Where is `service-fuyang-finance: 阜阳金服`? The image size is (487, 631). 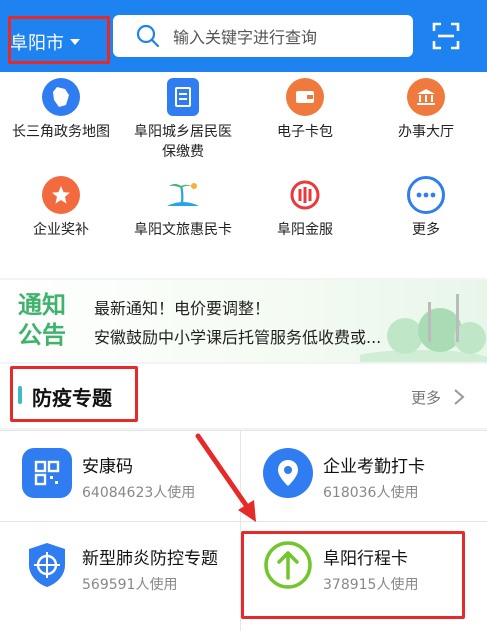 service-fuyang-finance: 阜阳金服 is located at coordinates (305, 208).